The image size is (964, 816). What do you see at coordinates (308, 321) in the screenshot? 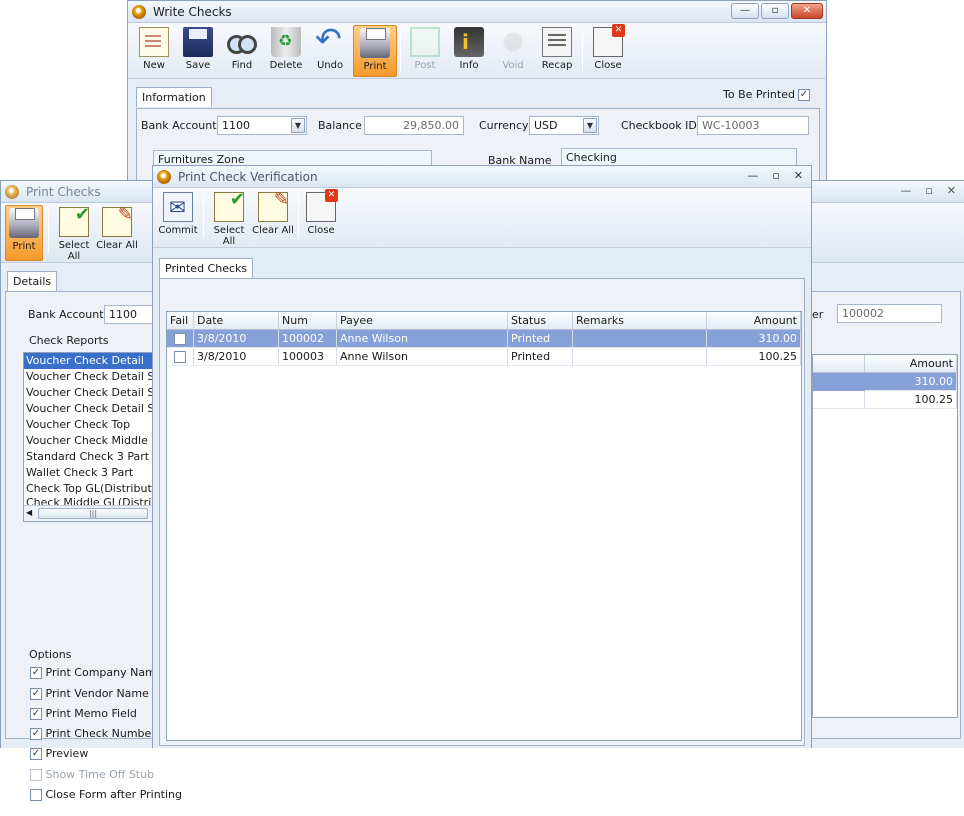
I see `column-header-num: Num` at bounding box center [308, 321].